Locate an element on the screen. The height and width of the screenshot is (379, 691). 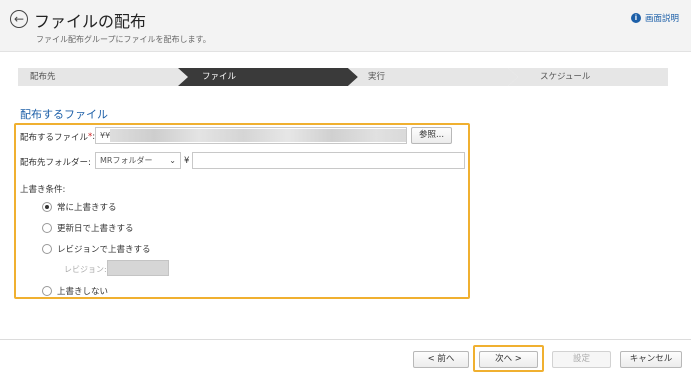
overwrite-row: 上書き条件: is located at coordinates (42, 189).